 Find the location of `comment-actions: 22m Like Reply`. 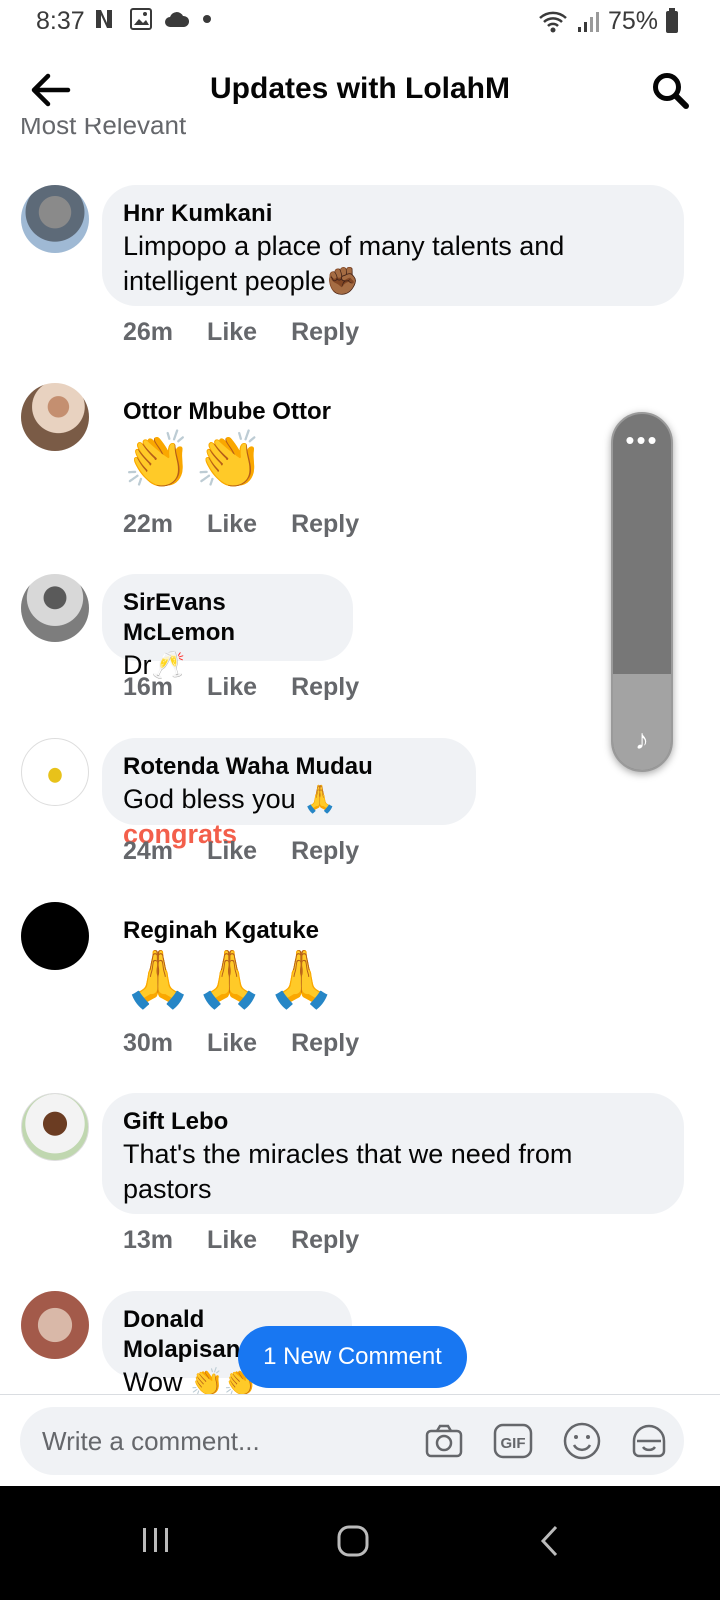

comment-actions: 22m Like Reply is located at coordinates (241, 524).